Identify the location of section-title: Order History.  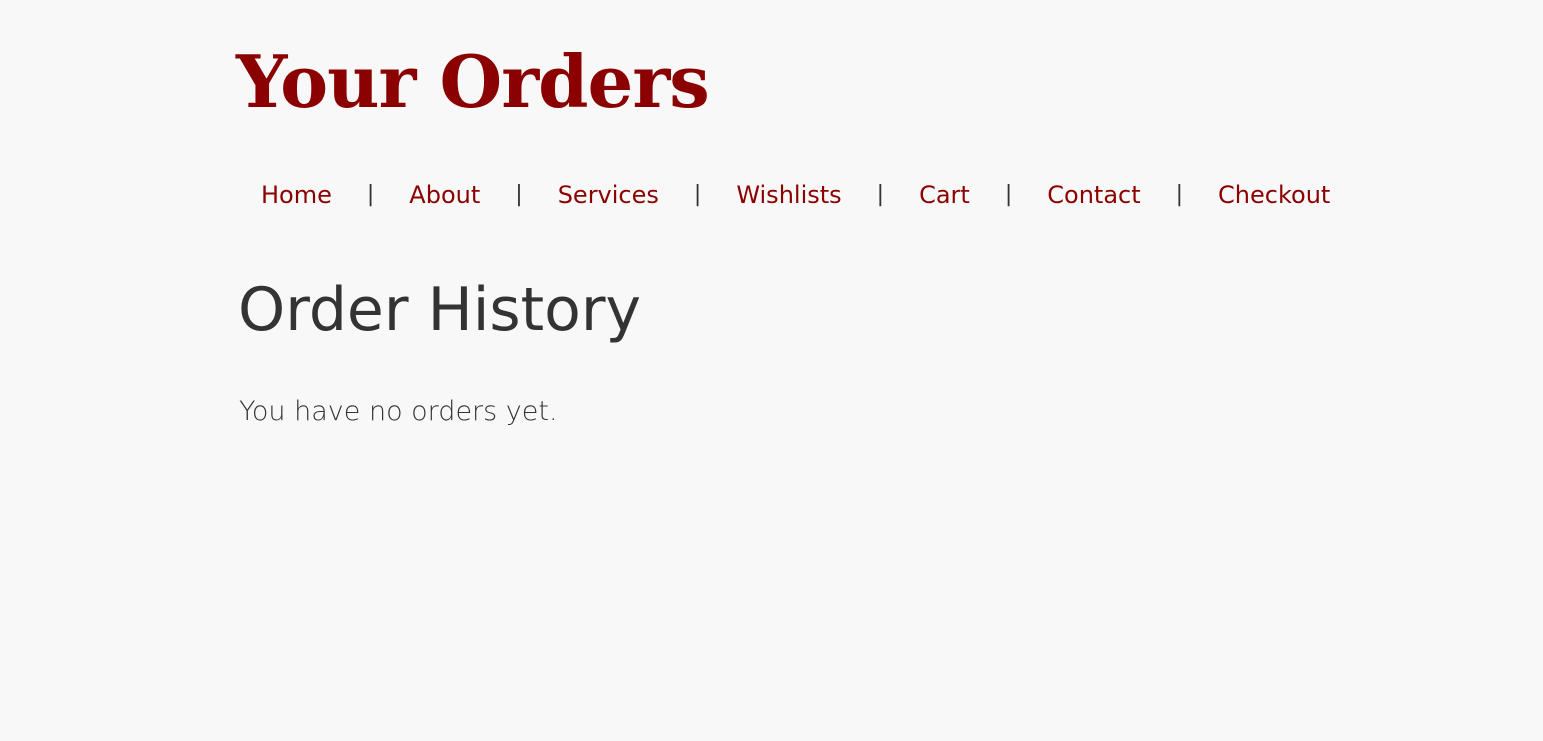
(440, 310).